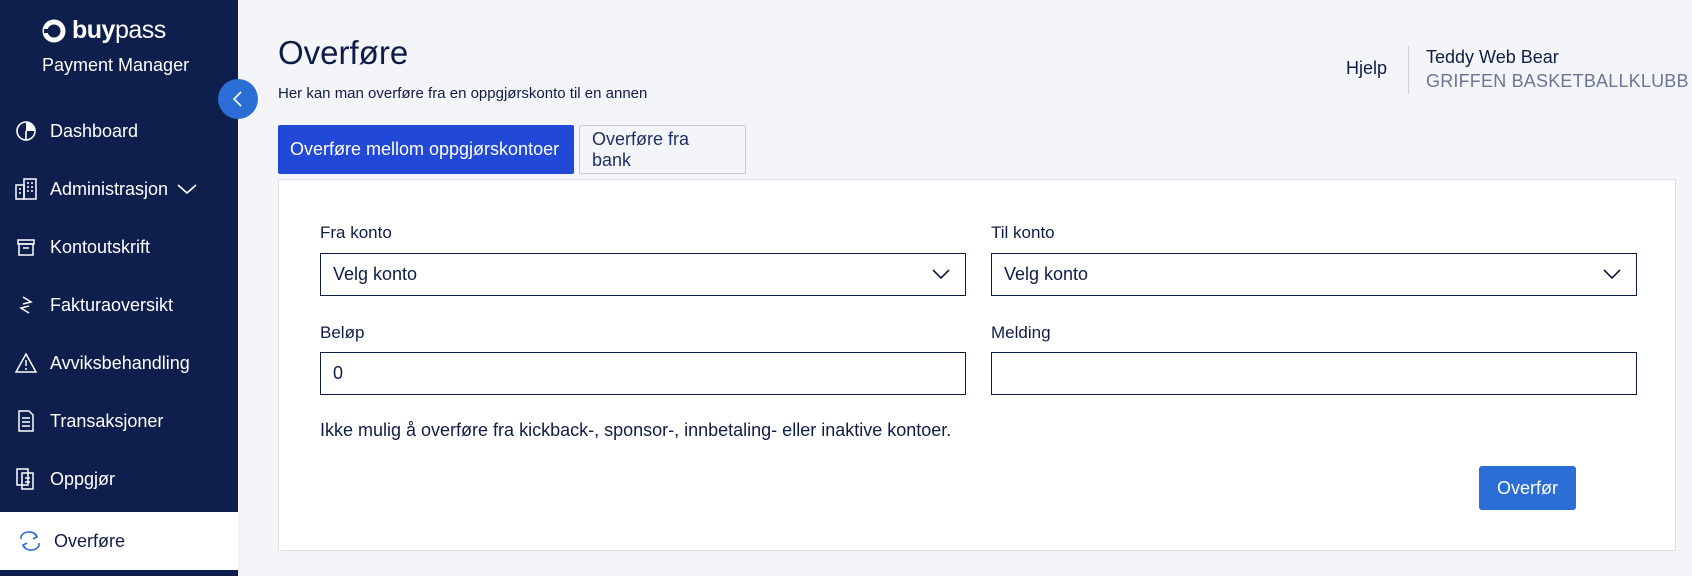 The width and height of the screenshot is (1692, 576). I want to click on from-account-label: Fra konto, so click(356, 232).